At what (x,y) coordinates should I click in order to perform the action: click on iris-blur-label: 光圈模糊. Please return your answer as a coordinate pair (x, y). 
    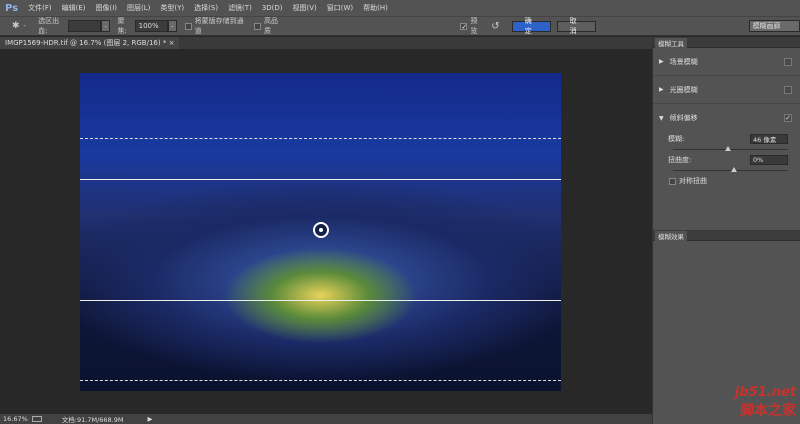
    Looking at the image, I should click on (683, 89).